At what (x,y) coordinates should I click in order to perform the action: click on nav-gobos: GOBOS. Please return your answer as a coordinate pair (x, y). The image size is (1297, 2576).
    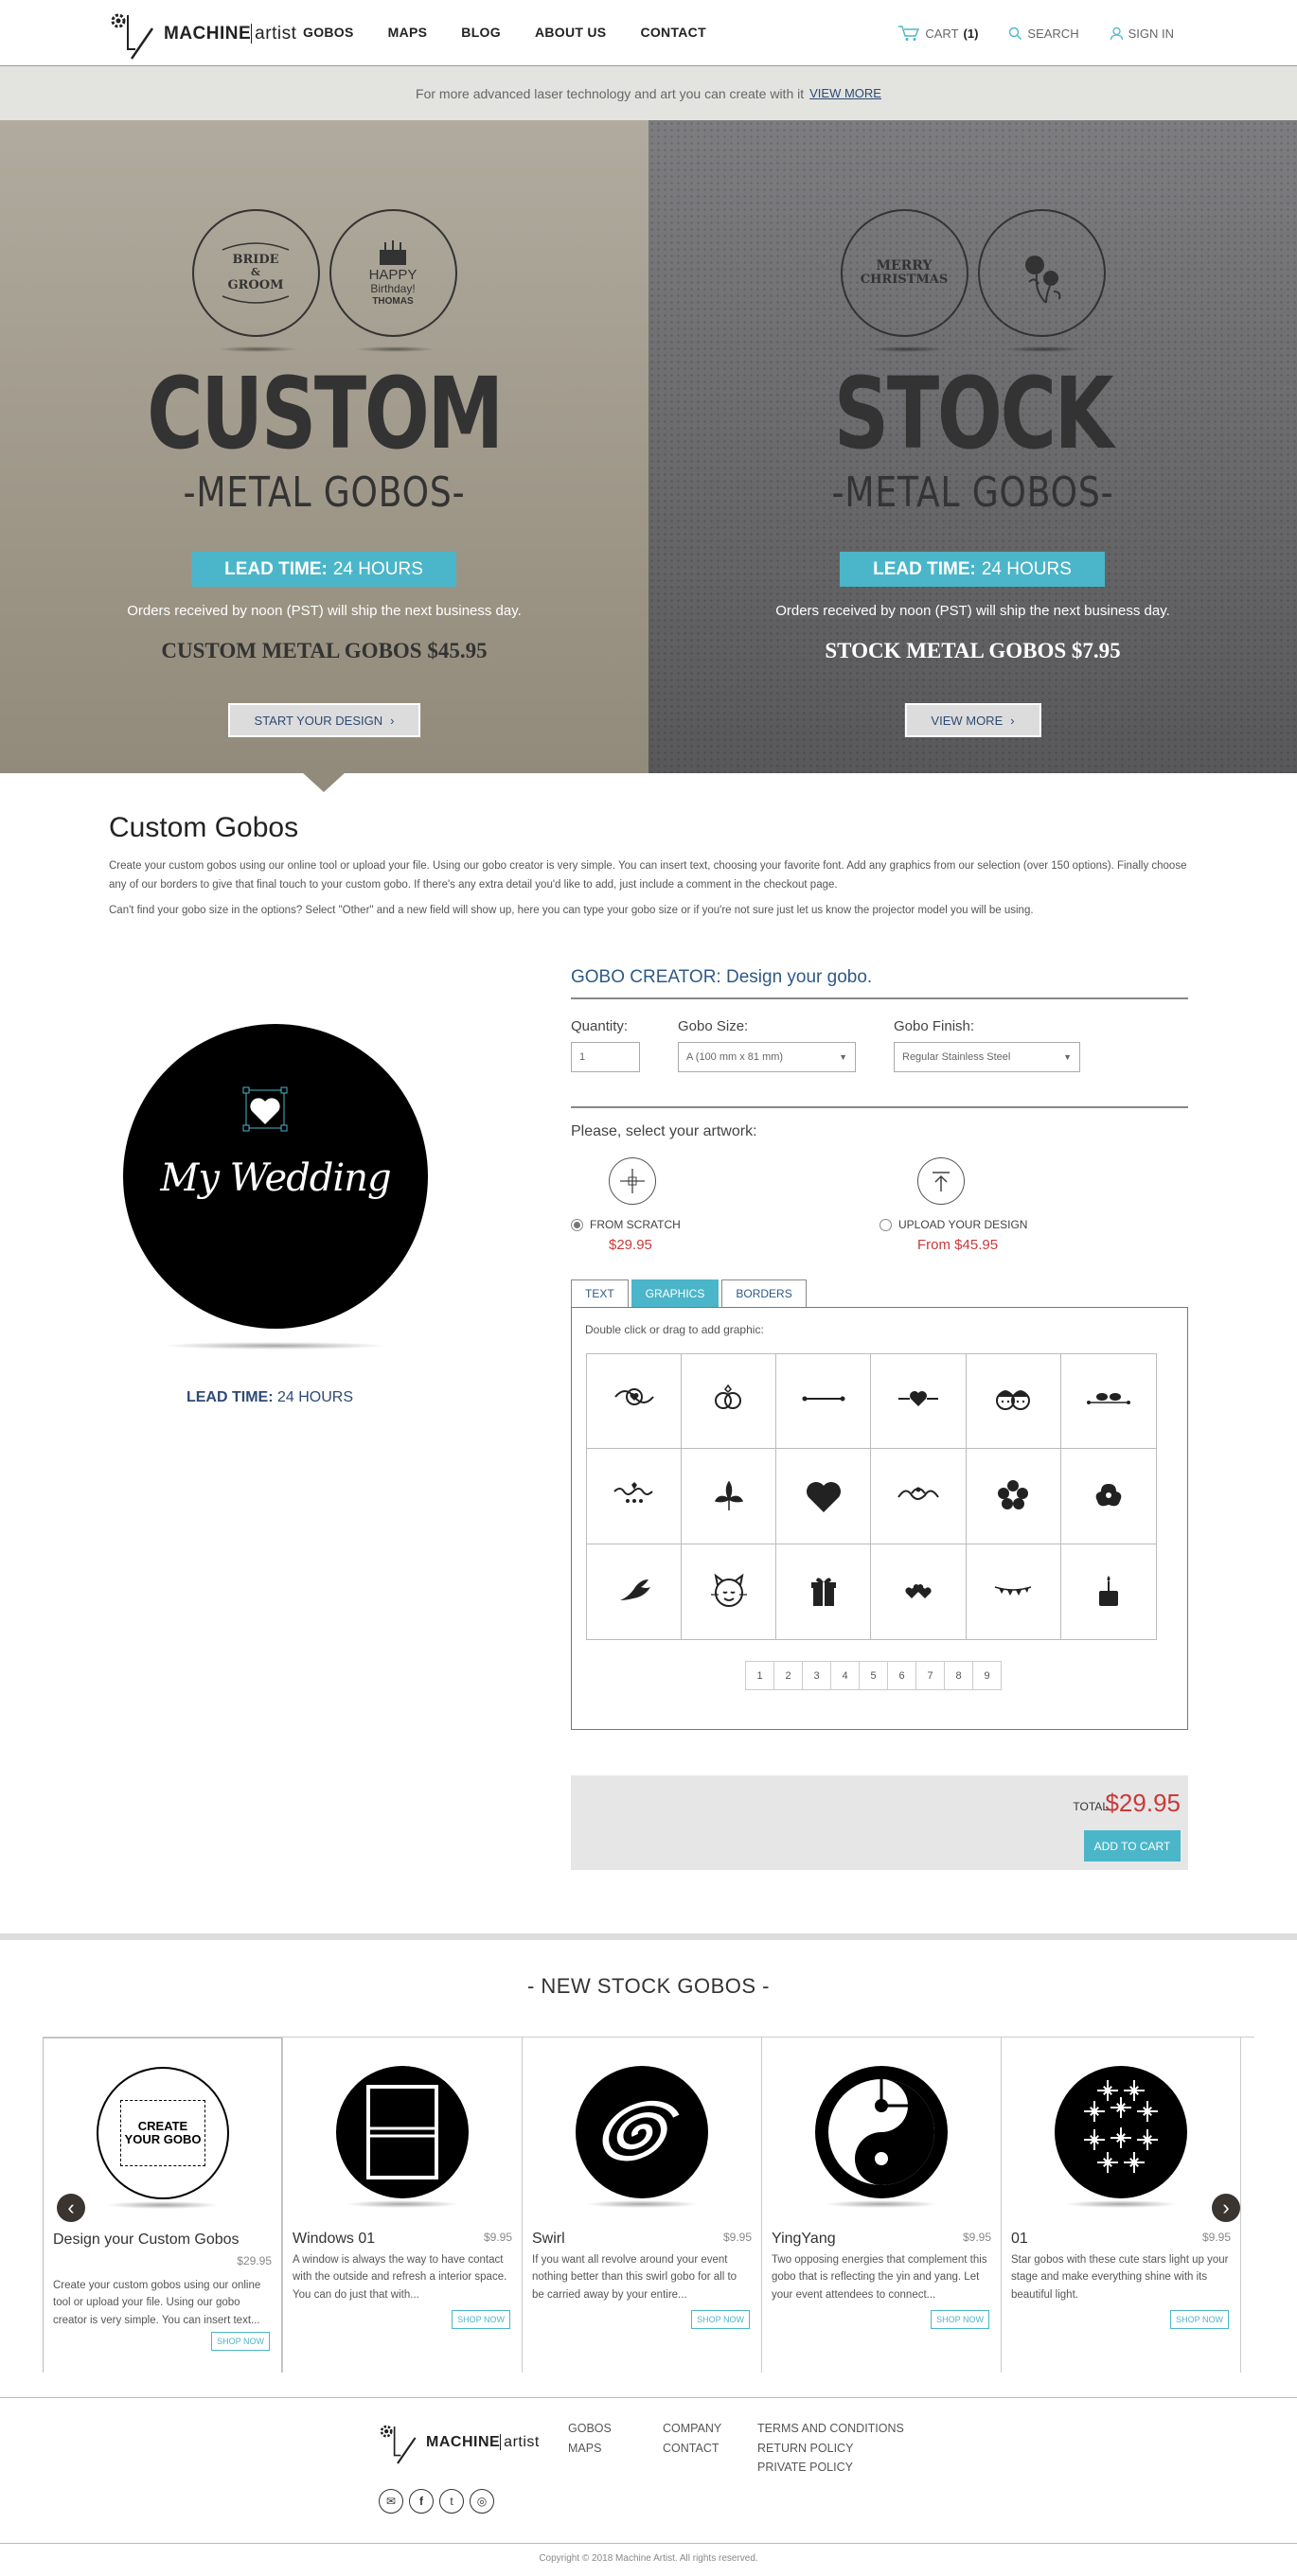
    Looking at the image, I should click on (328, 32).